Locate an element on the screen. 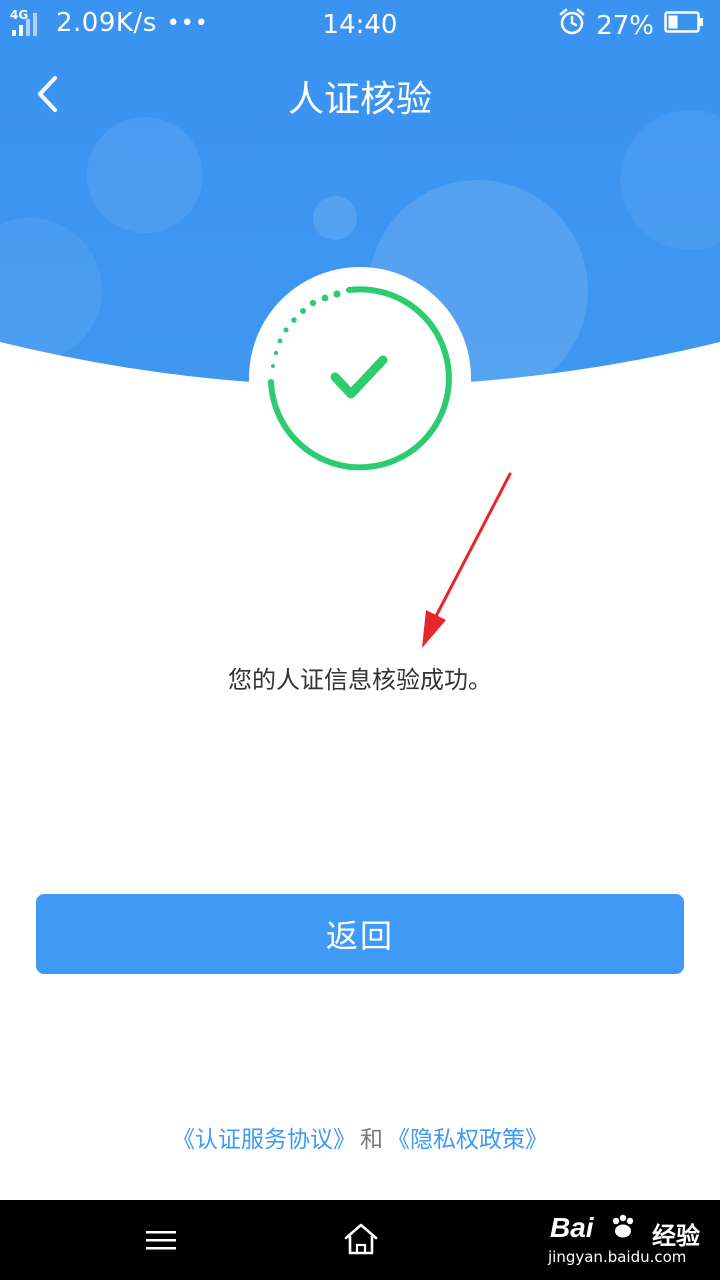 This screenshot has width=720, height=1280. paw-icon is located at coordinates (623, 1226).